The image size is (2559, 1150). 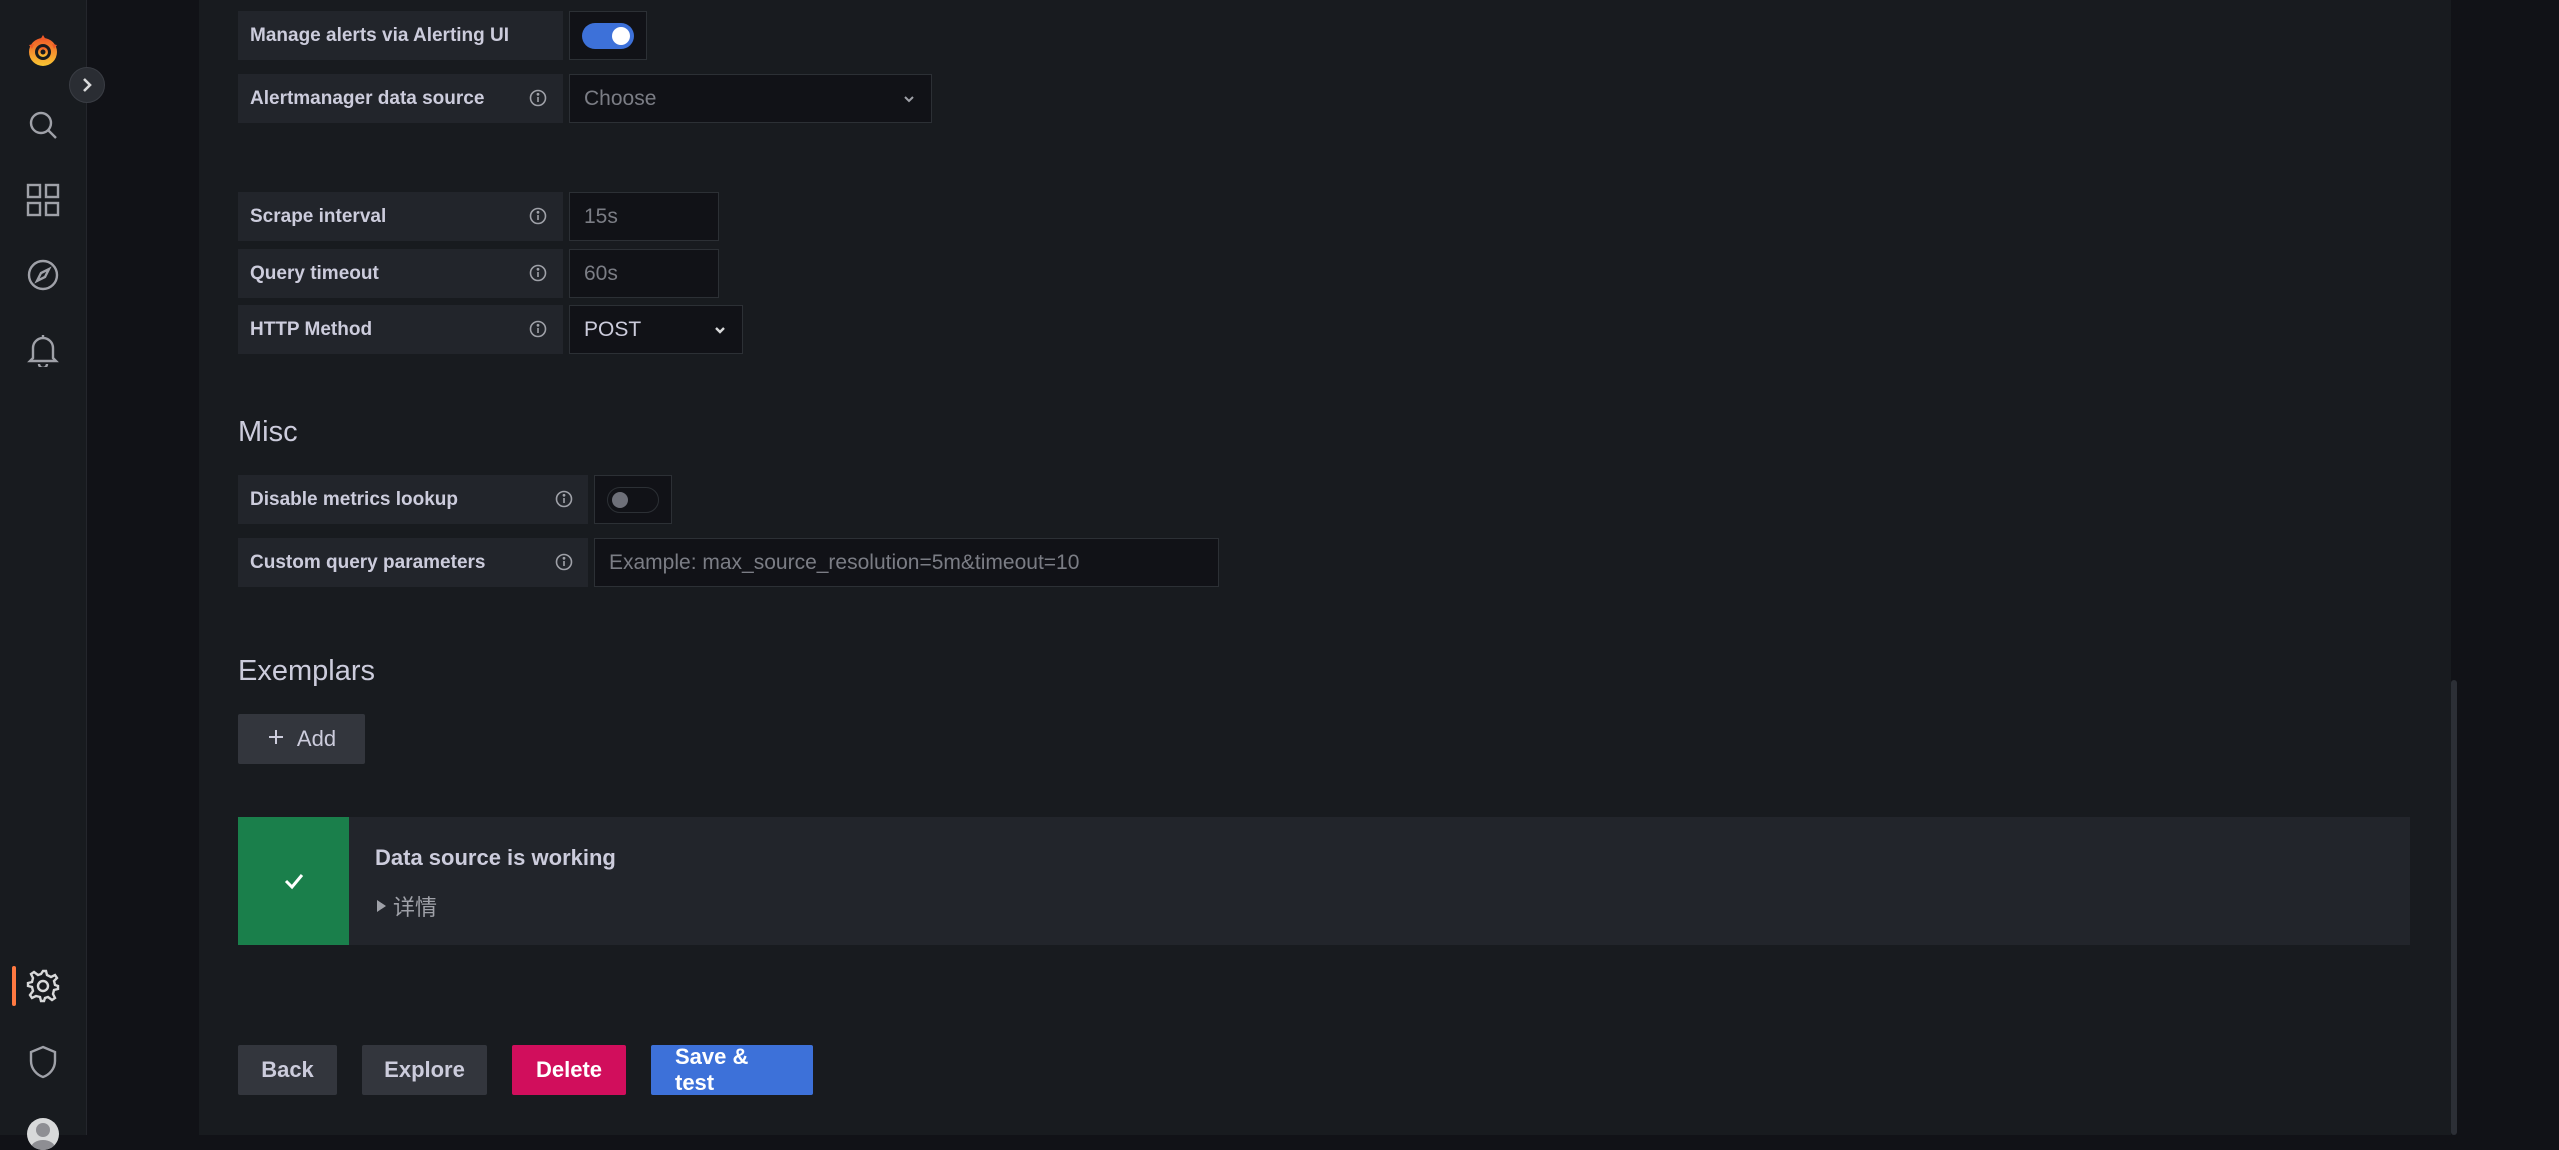 I want to click on scrape-interval-label: Scrape interval, so click(x=400, y=216).